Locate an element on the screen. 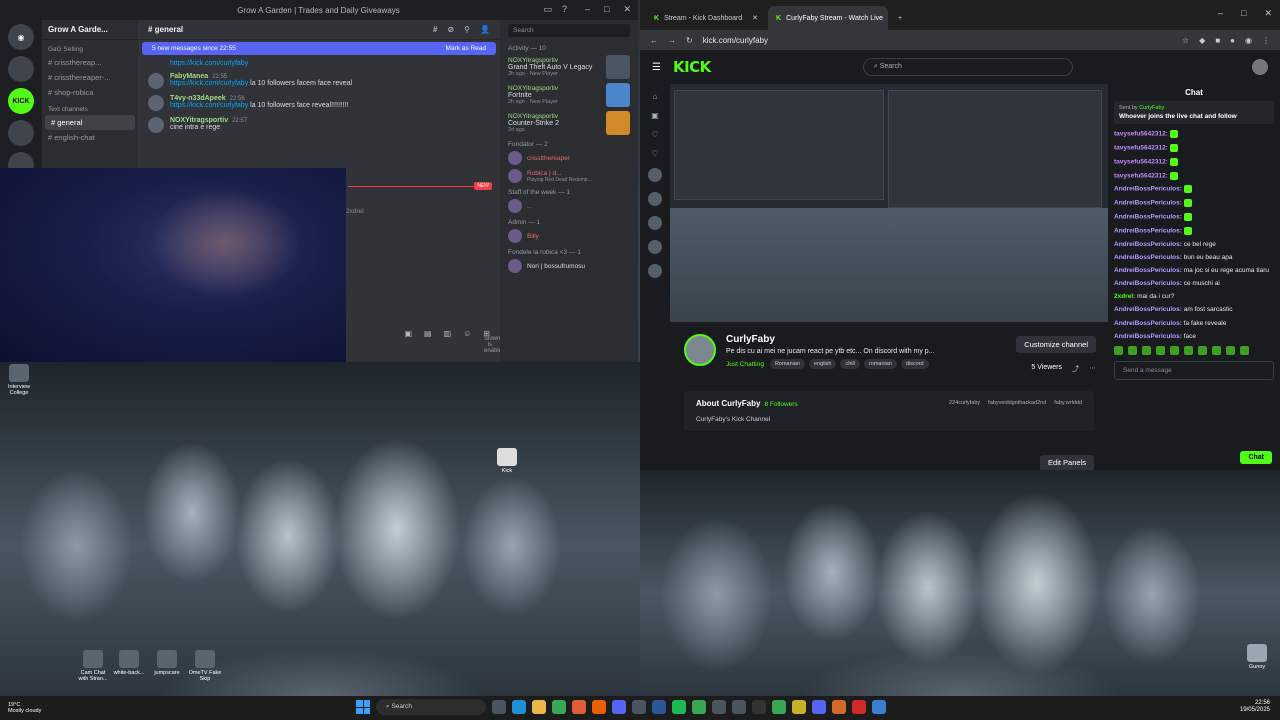  browse-icon: ▣ is located at coordinates (655, 115).